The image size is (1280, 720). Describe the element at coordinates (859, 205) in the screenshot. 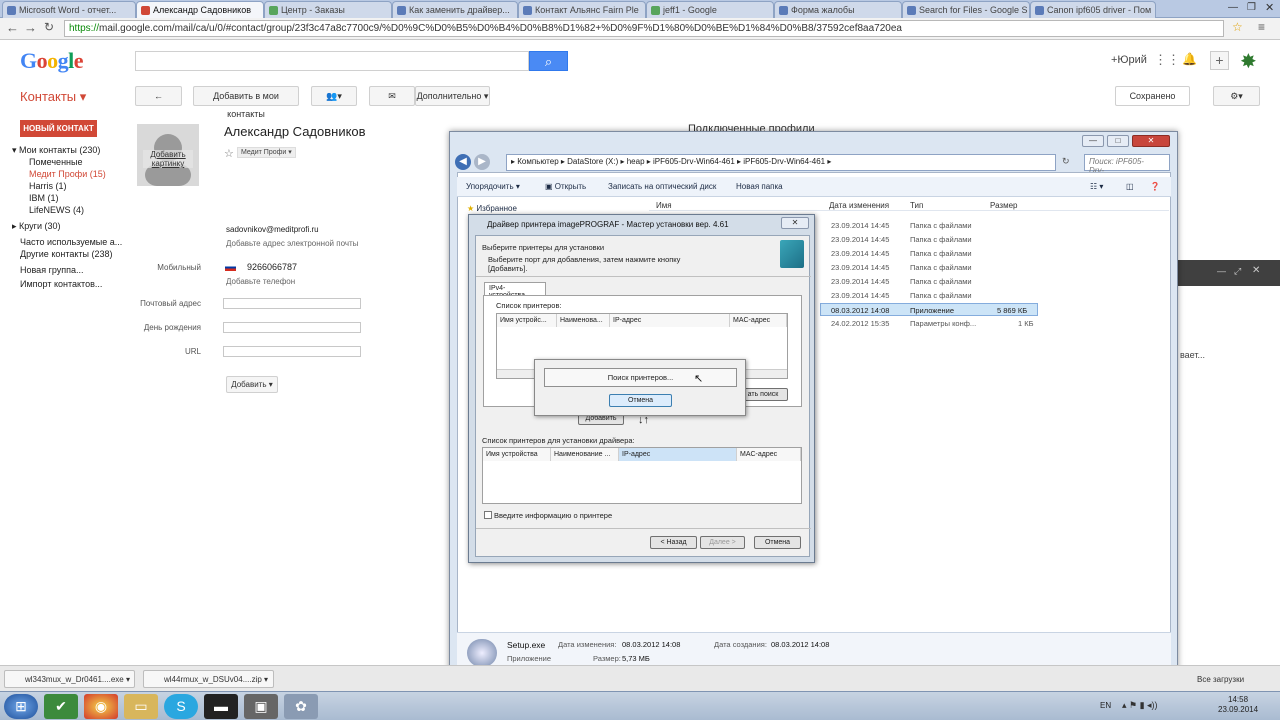

I see `column-date: Дата изменения` at that location.